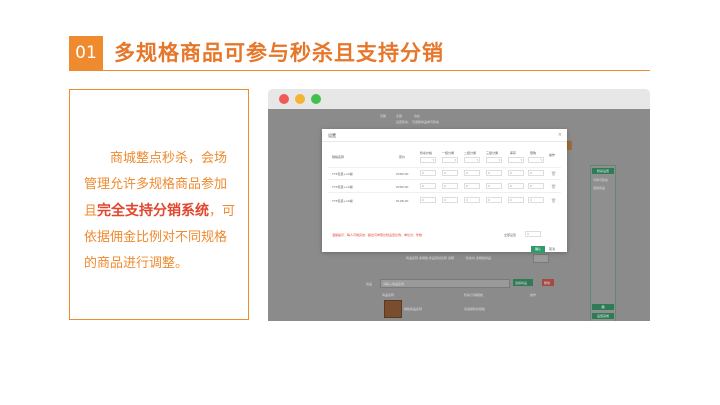 The image size is (720, 405). What do you see at coordinates (494, 200) in the screenshot?
I see `row-3-level3-input: 0` at bounding box center [494, 200].